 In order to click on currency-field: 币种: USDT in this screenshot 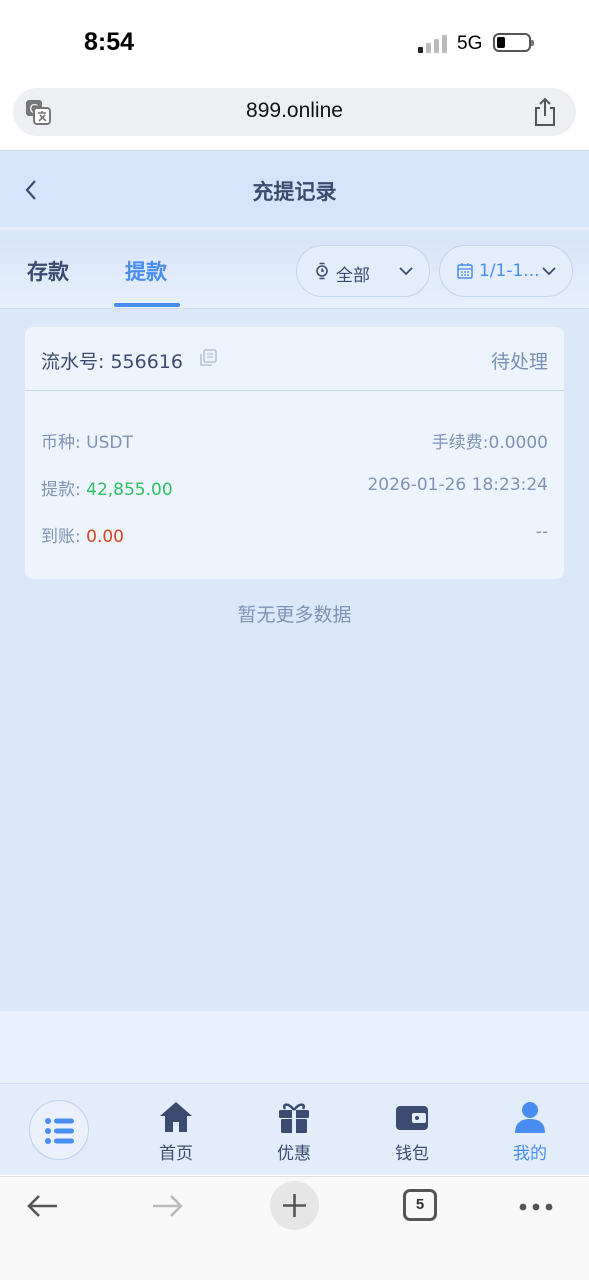, I will do `click(87, 440)`.